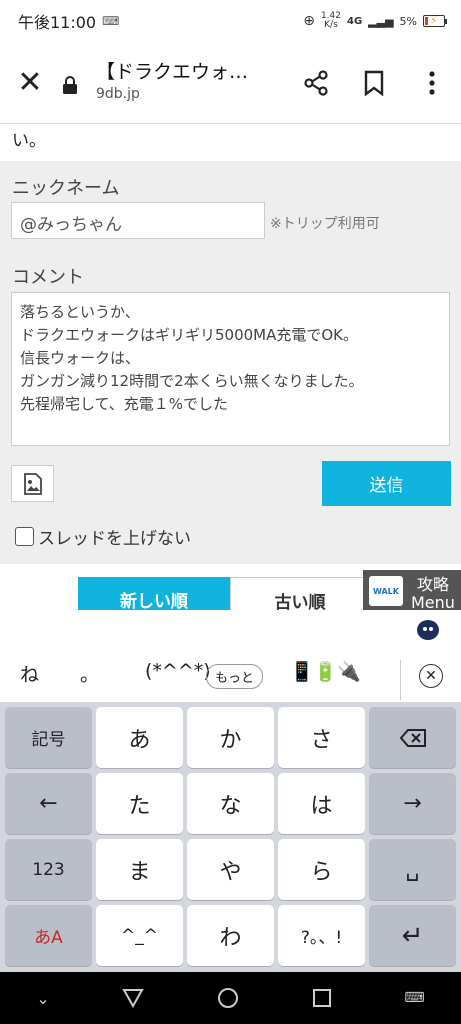 The width and height of the screenshot is (461, 1024). What do you see at coordinates (230, 142) in the screenshot?
I see `previous-text: い。` at bounding box center [230, 142].